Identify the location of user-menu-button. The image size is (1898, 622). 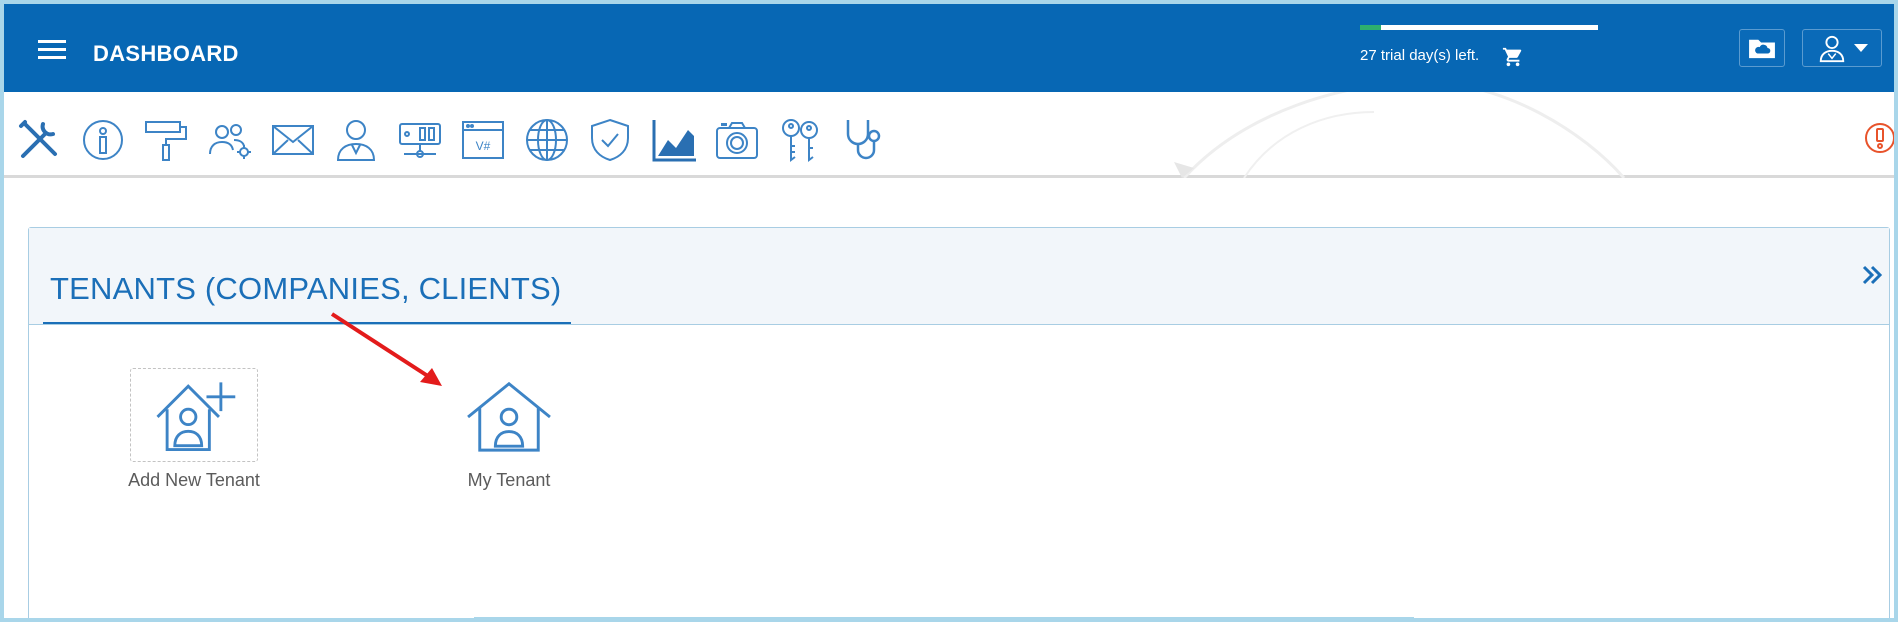
(1842, 48).